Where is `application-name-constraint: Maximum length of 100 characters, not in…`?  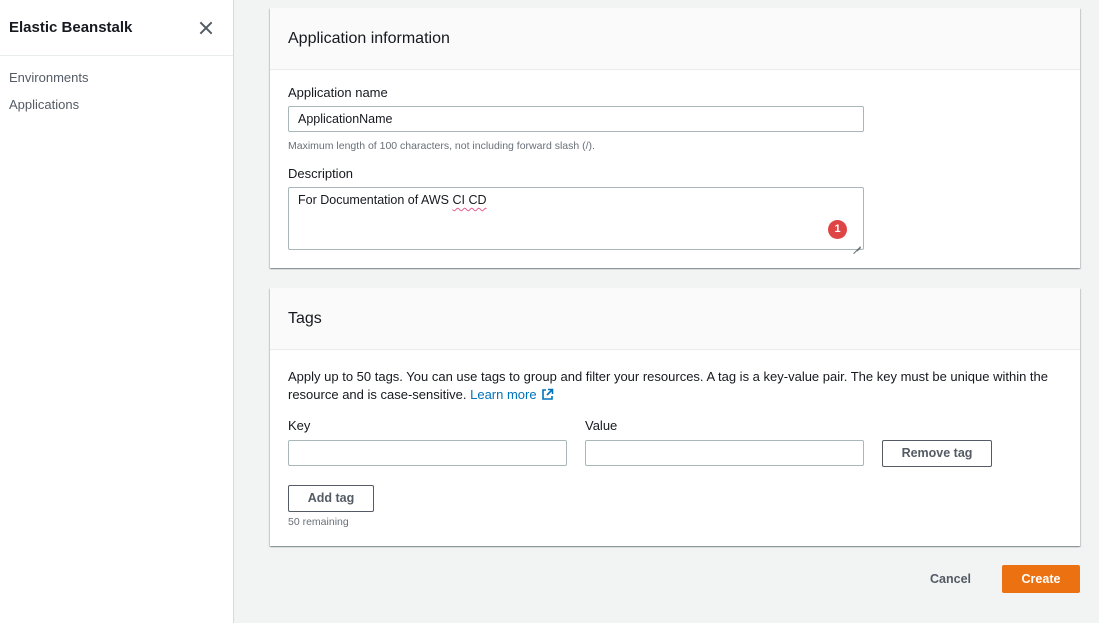 application-name-constraint: Maximum length of 100 characters, not in… is located at coordinates (441, 146).